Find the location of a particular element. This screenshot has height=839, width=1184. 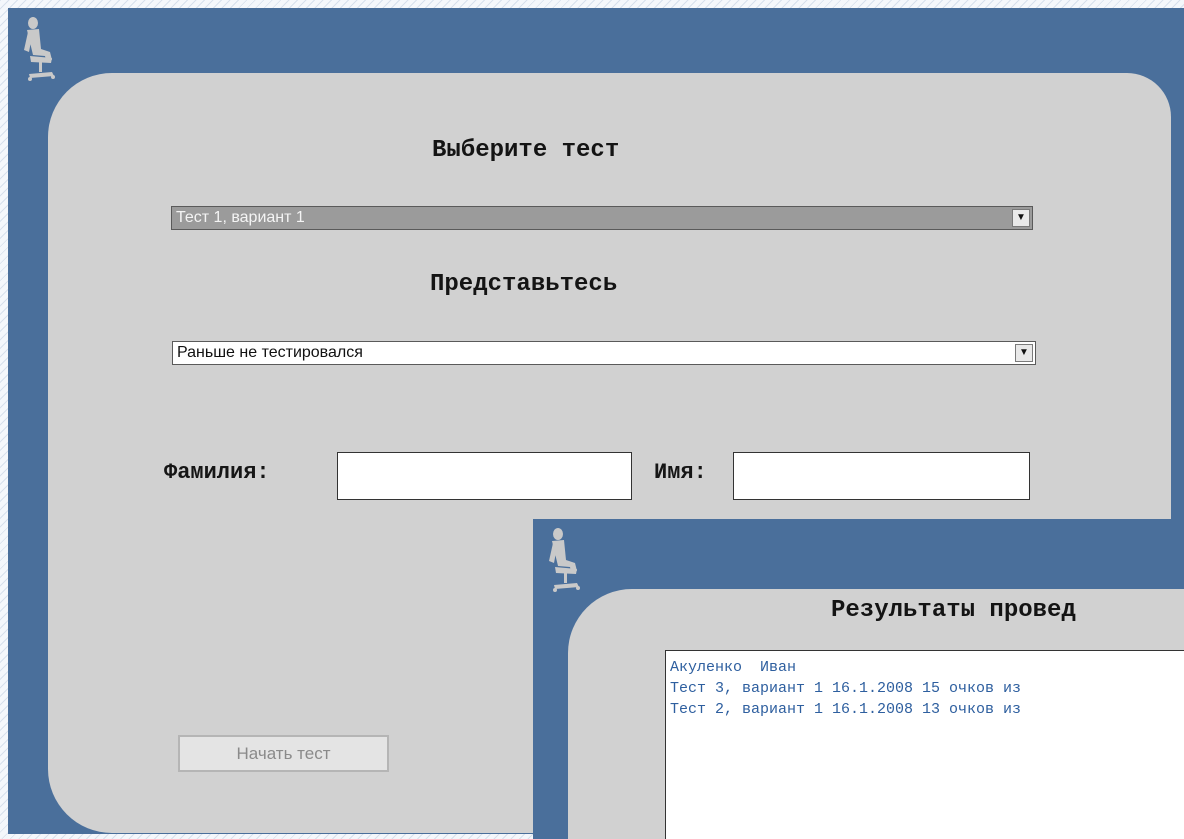

surname-label: Фамилия: is located at coordinates (217, 472).